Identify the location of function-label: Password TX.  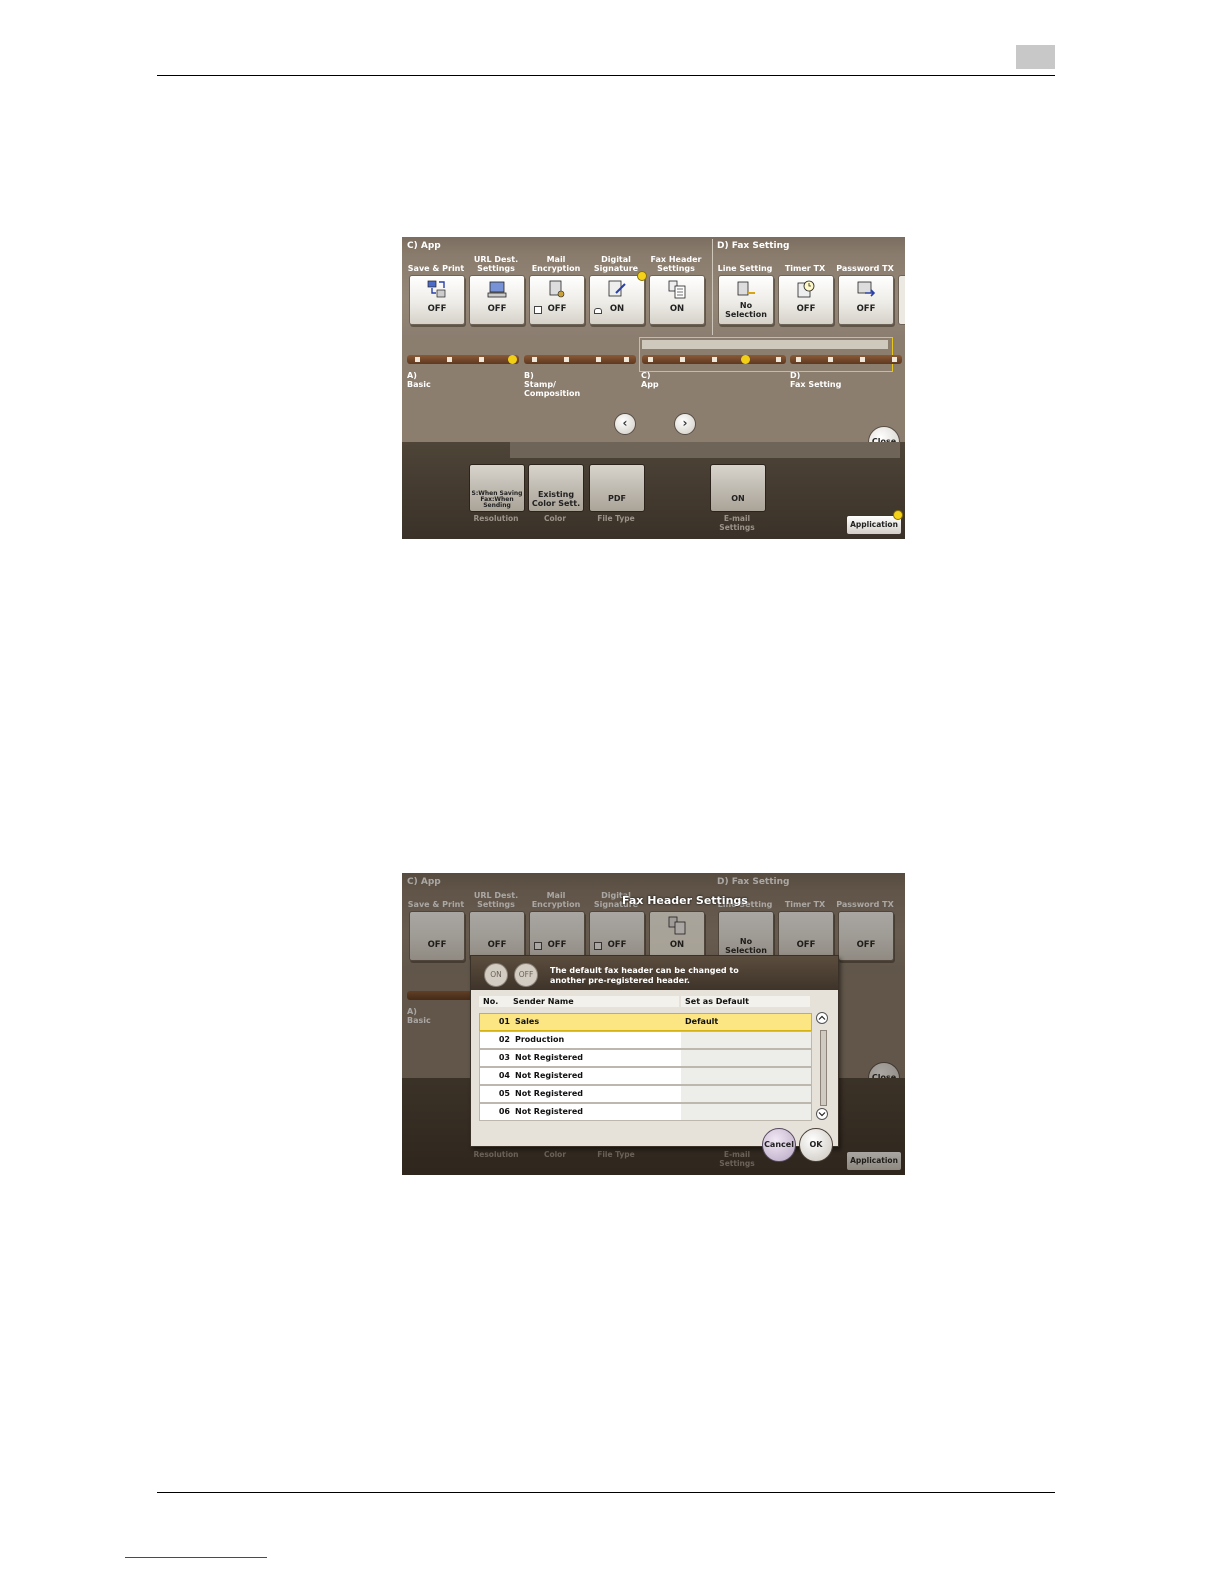
(865, 268).